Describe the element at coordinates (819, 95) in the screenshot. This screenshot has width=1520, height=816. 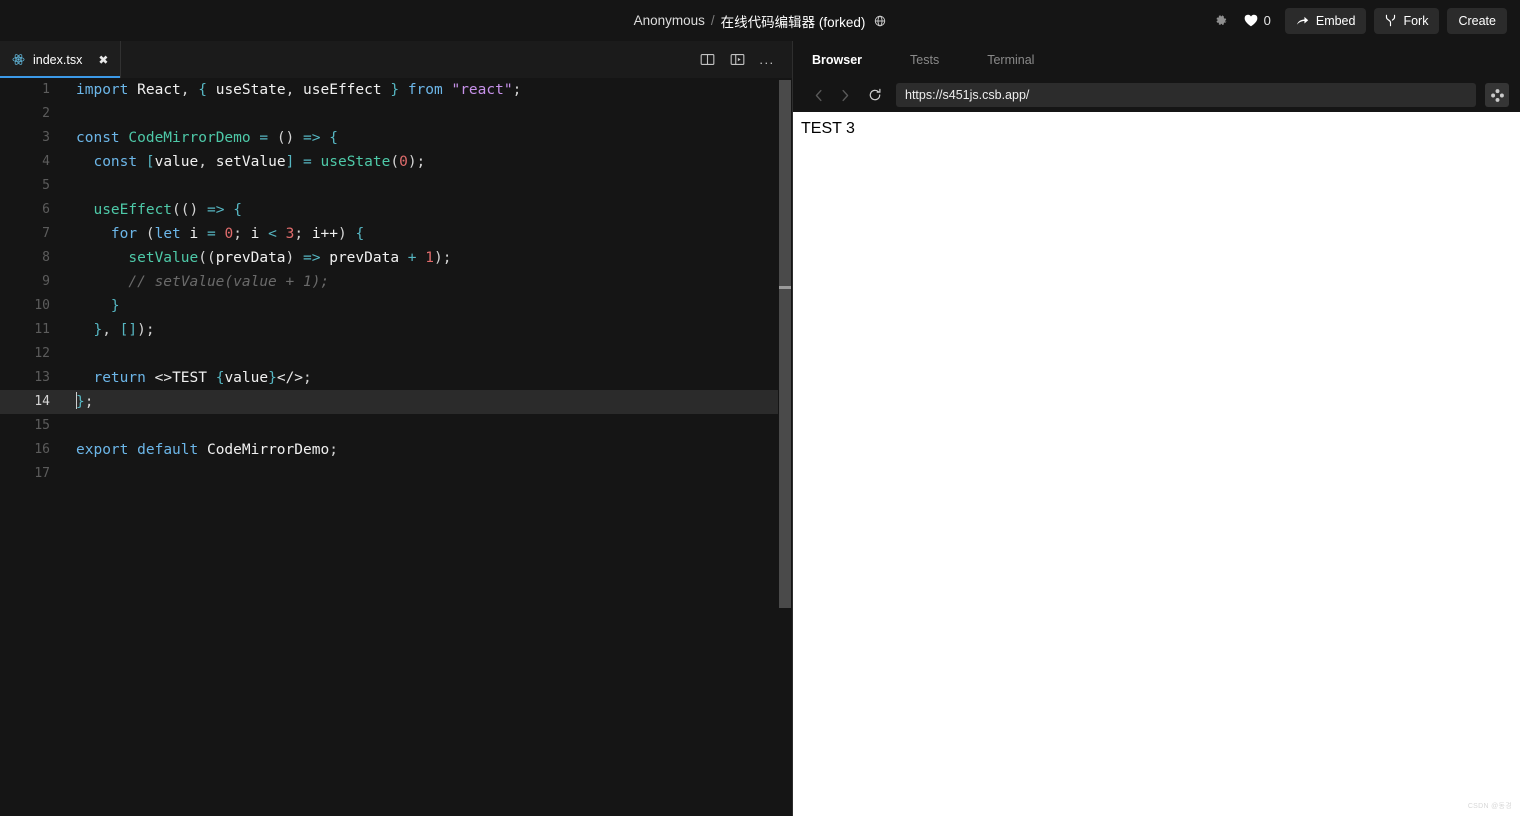
I see `chevron-left-icon` at that location.